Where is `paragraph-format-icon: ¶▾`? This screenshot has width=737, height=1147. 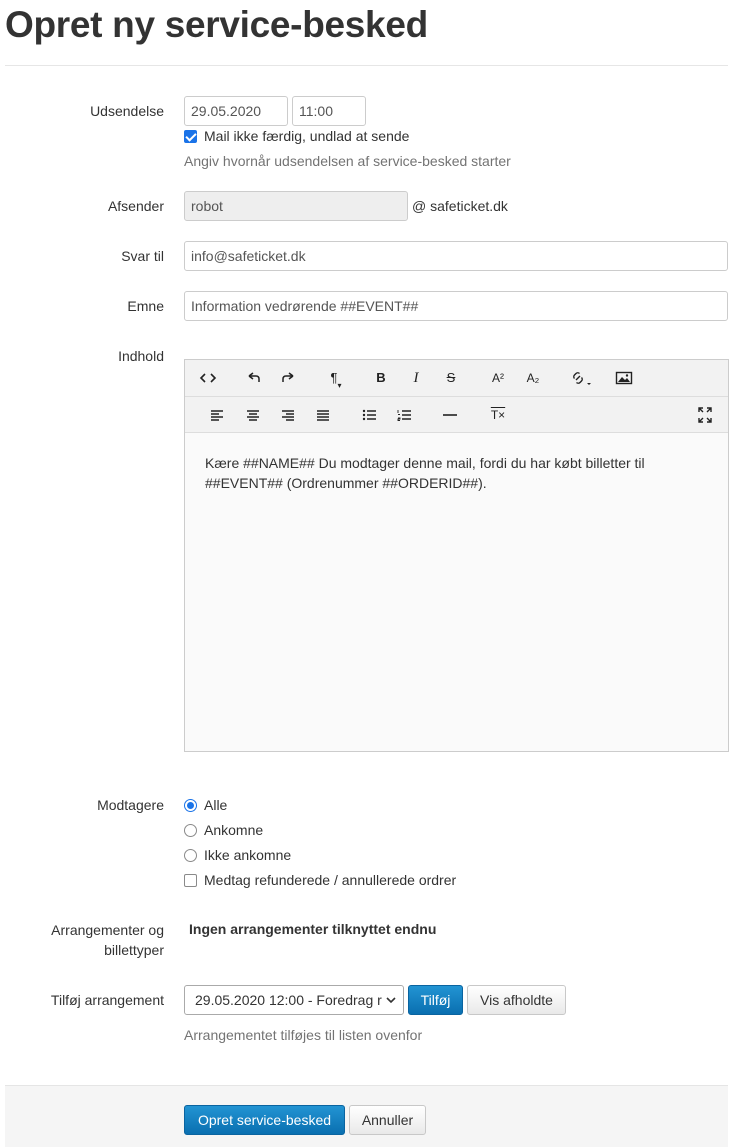 paragraph-format-icon: ¶▾ is located at coordinates (336, 379).